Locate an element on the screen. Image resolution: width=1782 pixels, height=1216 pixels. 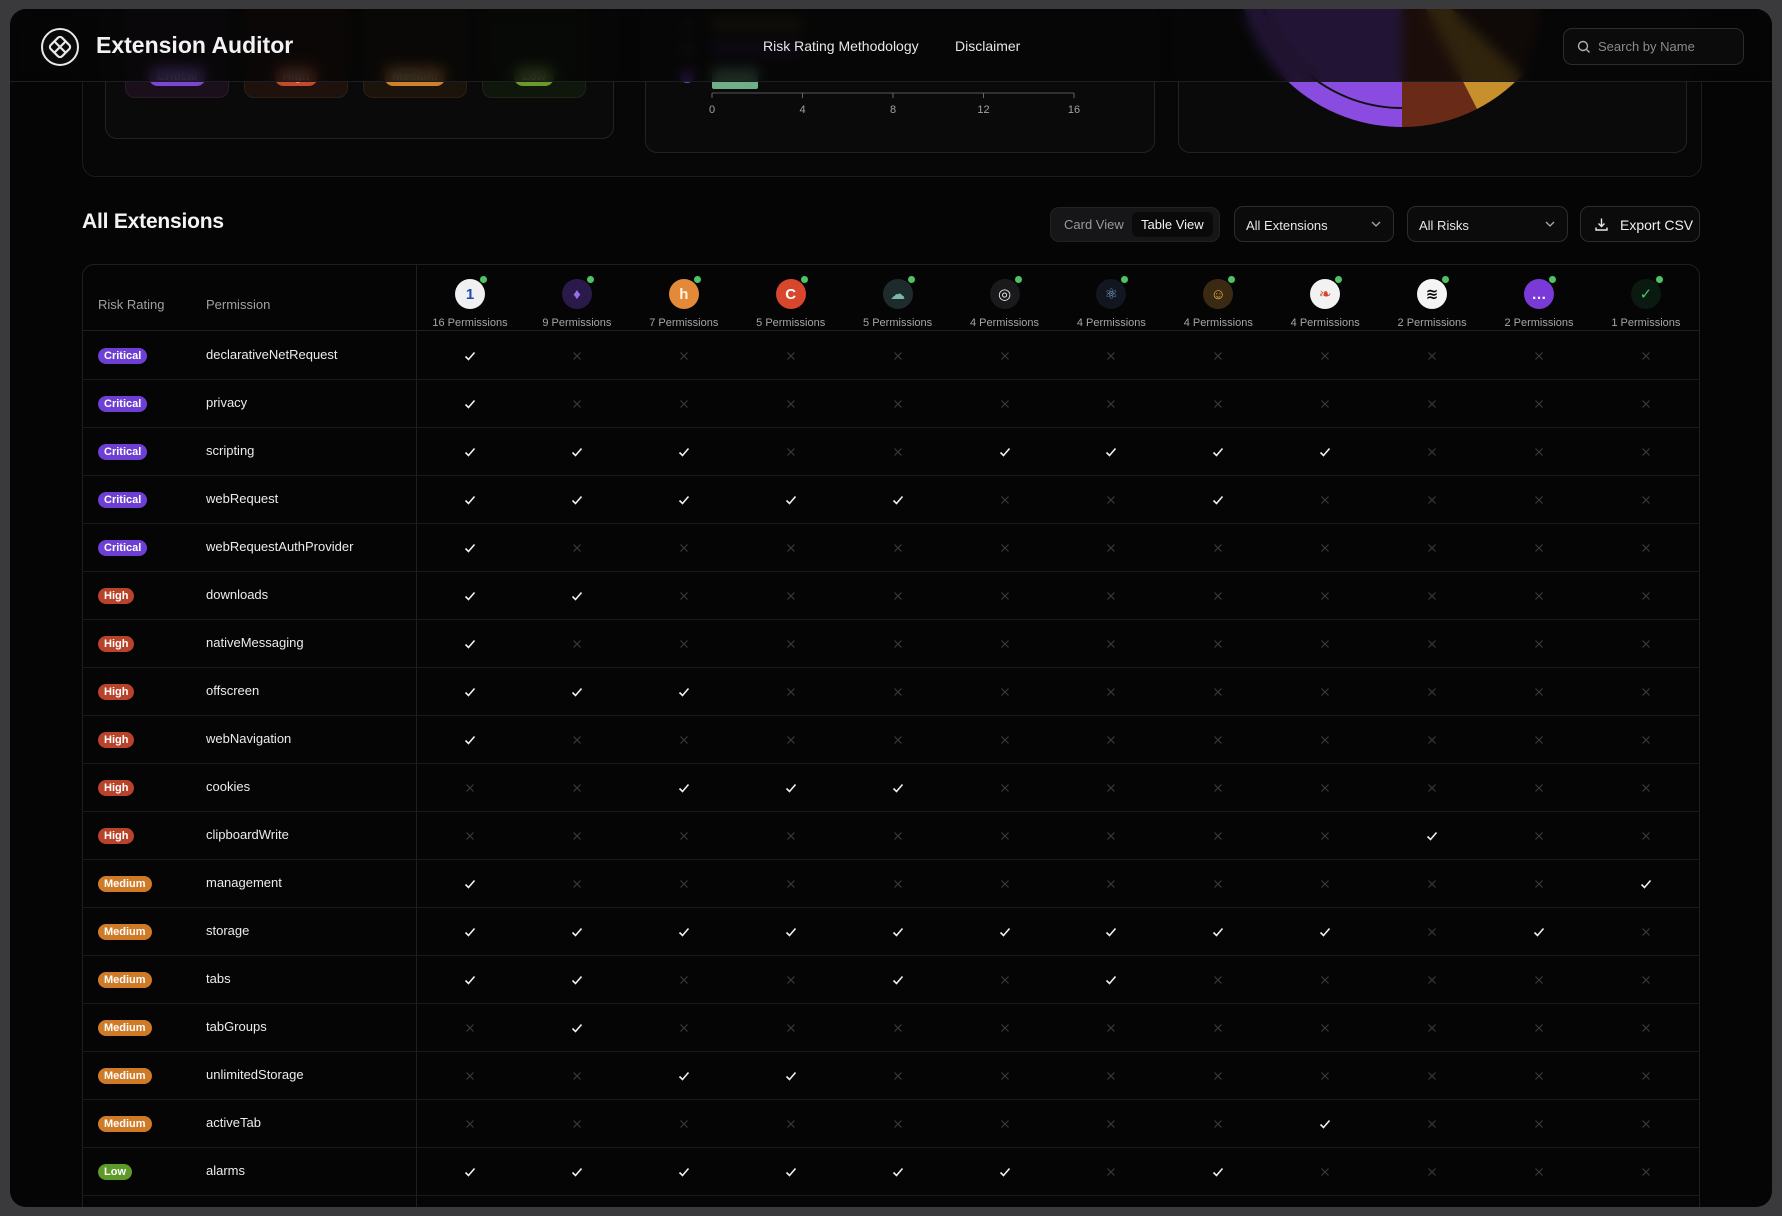
flame-ghost-icon: ♦ is located at coordinates (576, 294).